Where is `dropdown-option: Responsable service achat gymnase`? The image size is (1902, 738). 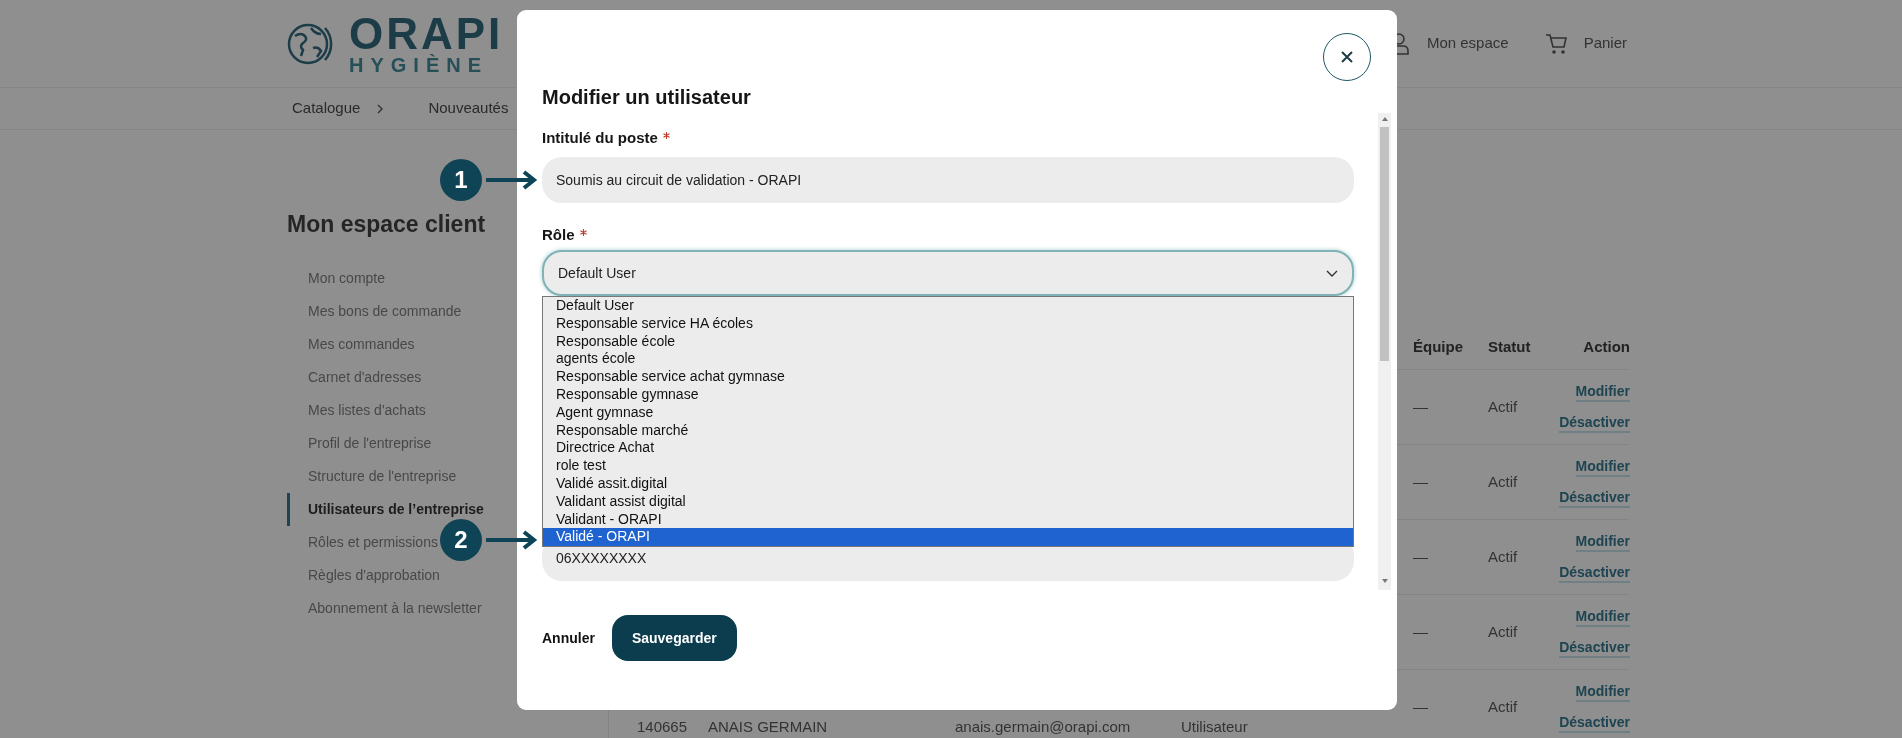 dropdown-option: Responsable service achat gymnase is located at coordinates (948, 377).